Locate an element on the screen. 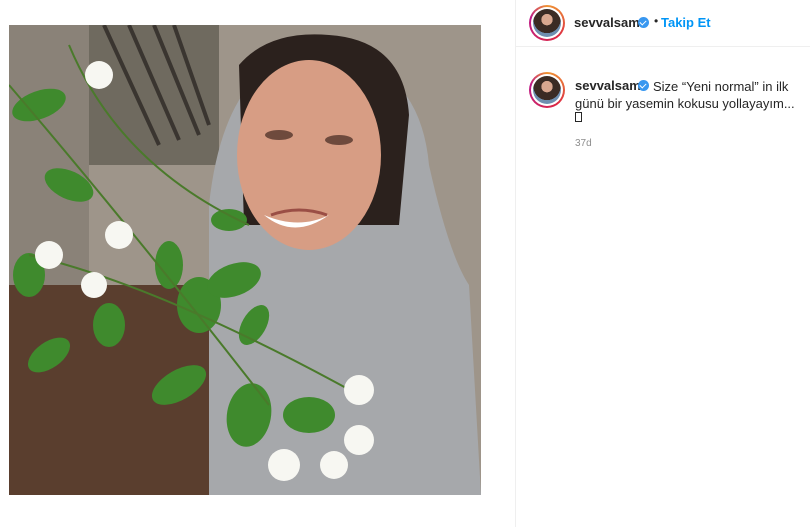 The height and width of the screenshot is (527, 810). header-username: sevvalsam is located at coordinates (607, 22).